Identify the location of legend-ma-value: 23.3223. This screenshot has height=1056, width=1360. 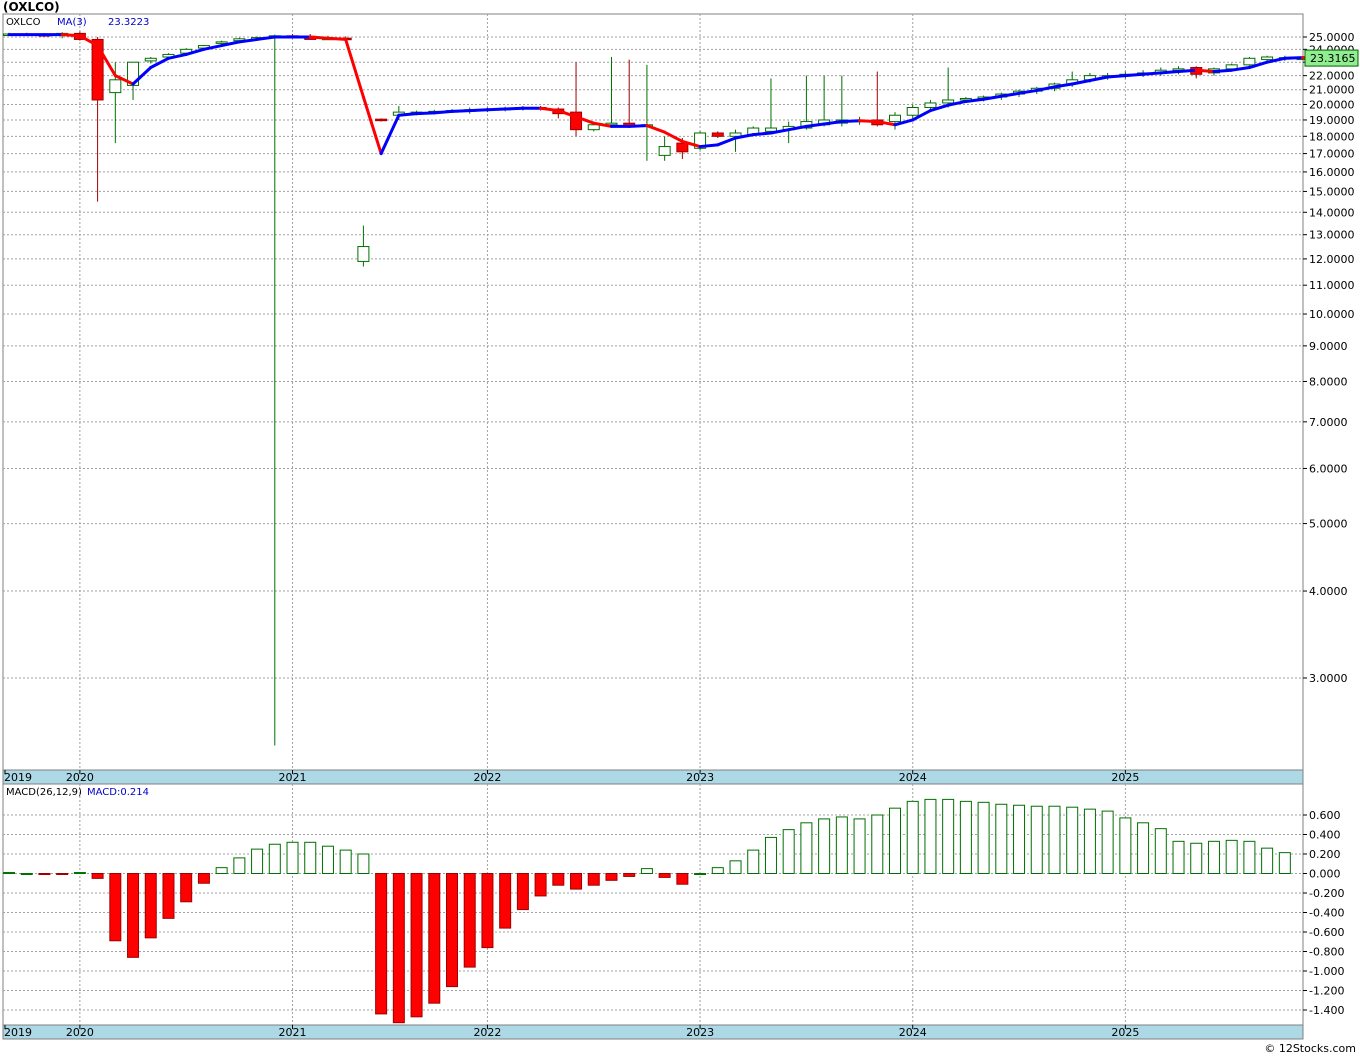
(128, 22).